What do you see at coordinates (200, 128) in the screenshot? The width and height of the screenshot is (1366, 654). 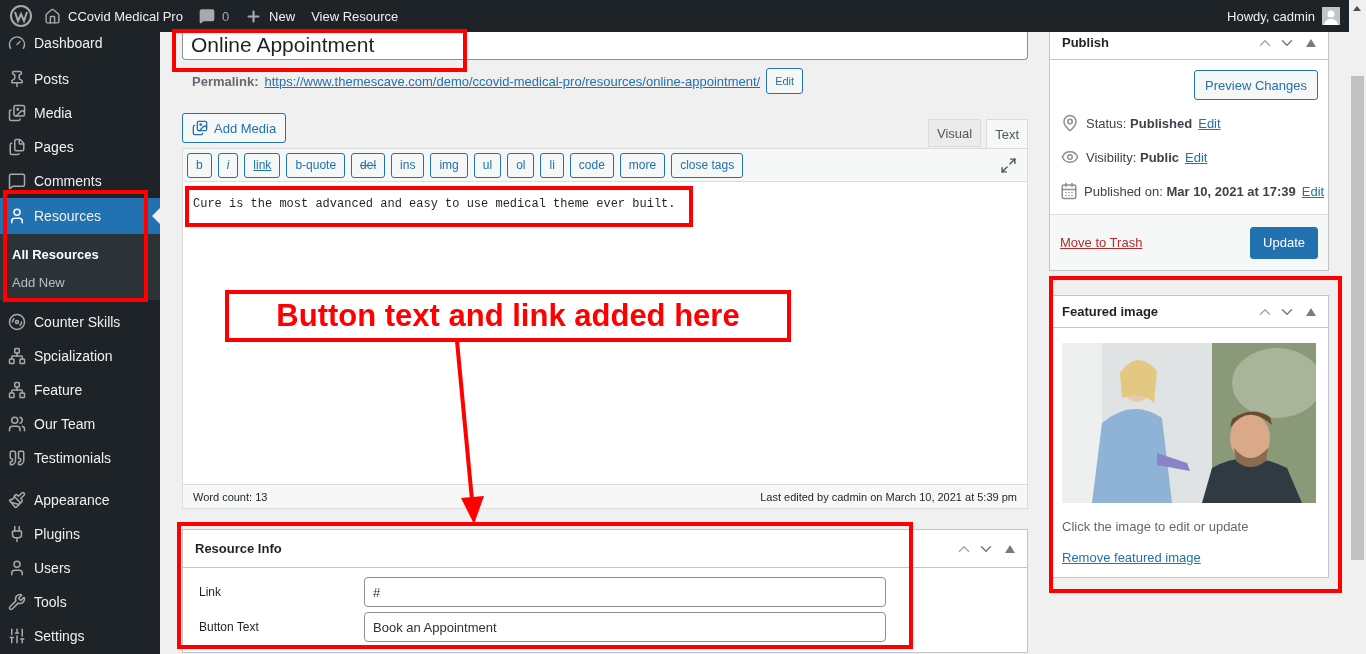 I see `media-icon` at bounding box center [200, 128].